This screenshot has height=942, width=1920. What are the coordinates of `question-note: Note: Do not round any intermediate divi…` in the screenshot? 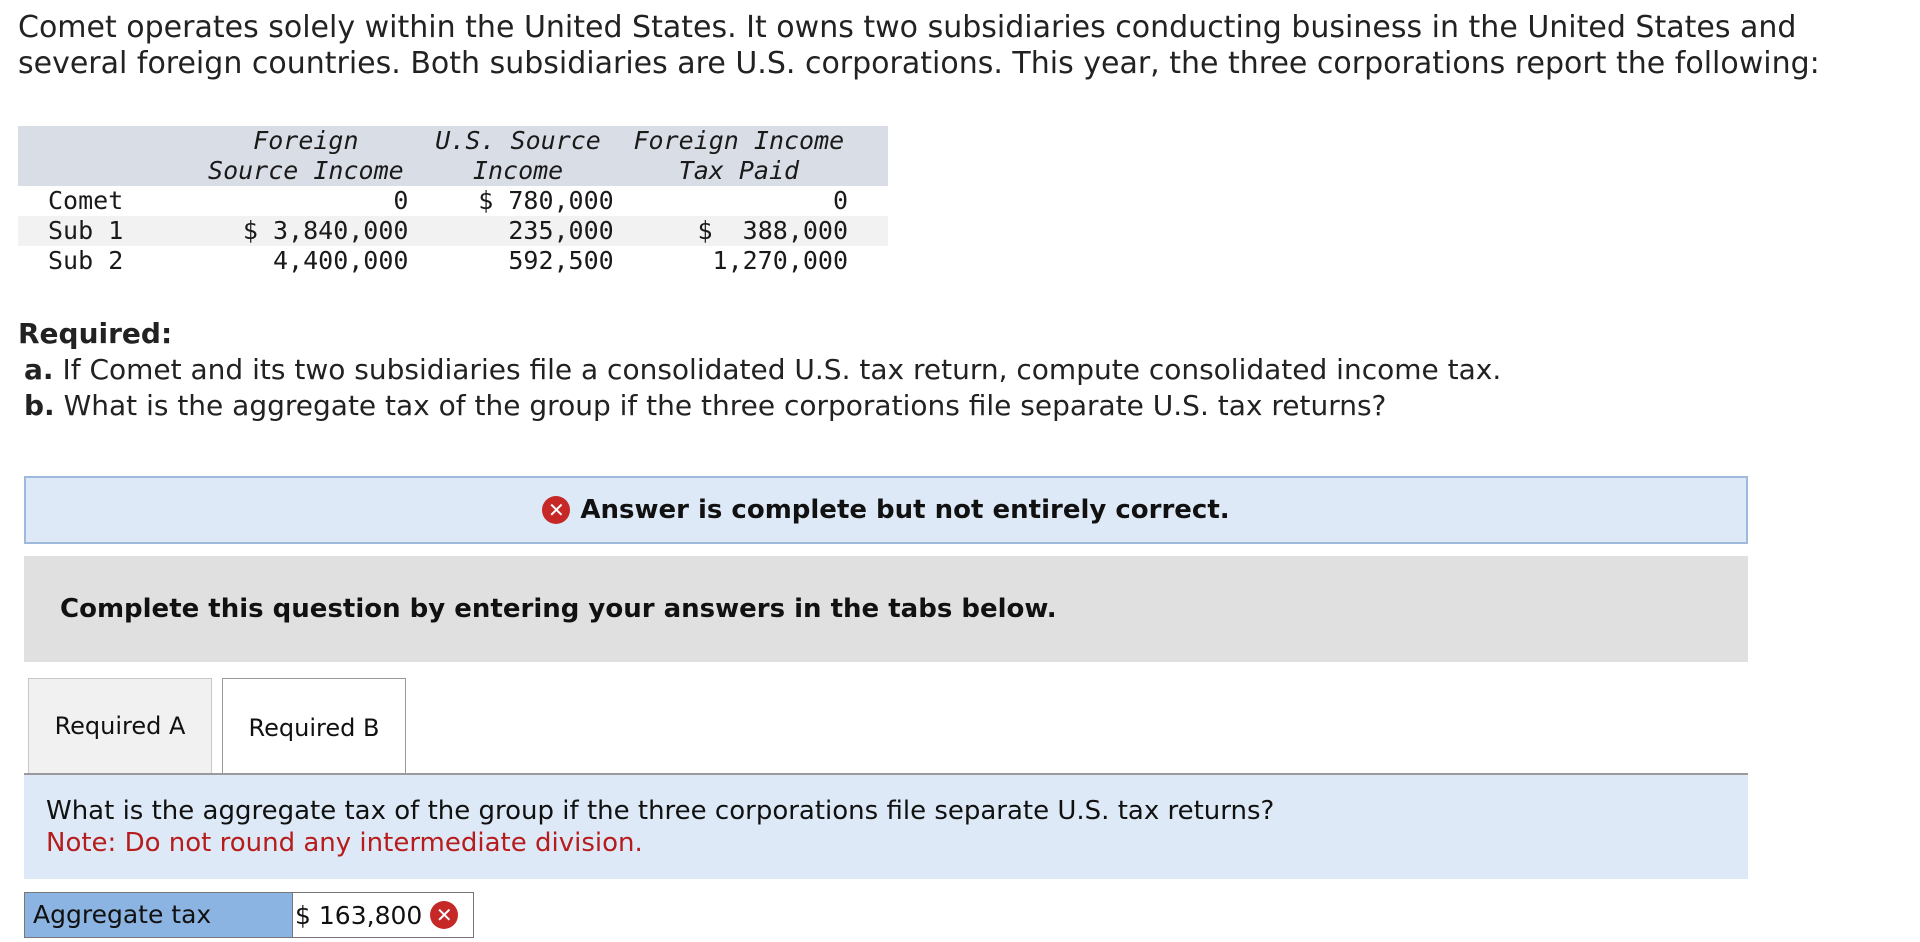 It's located at (344, 843).